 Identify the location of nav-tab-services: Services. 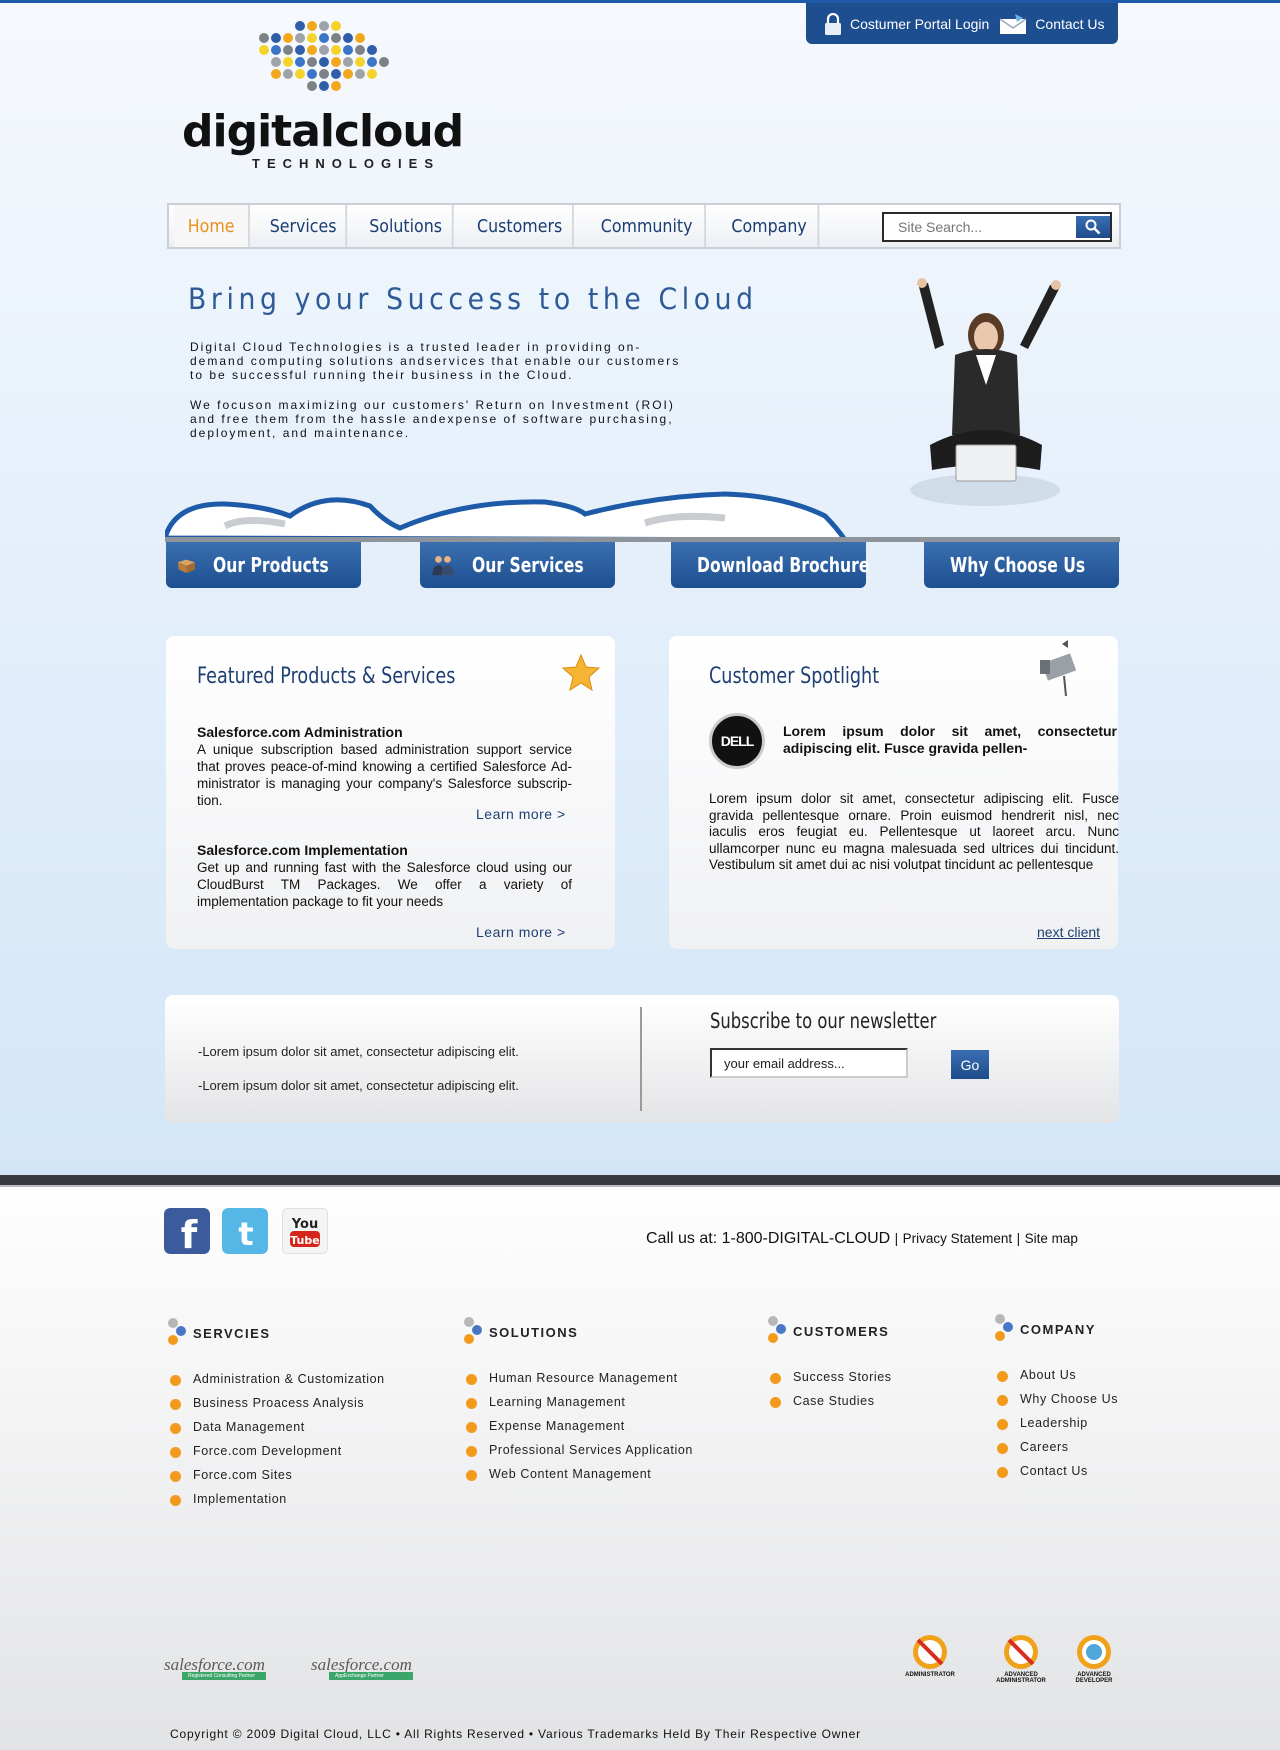
(304, 226).